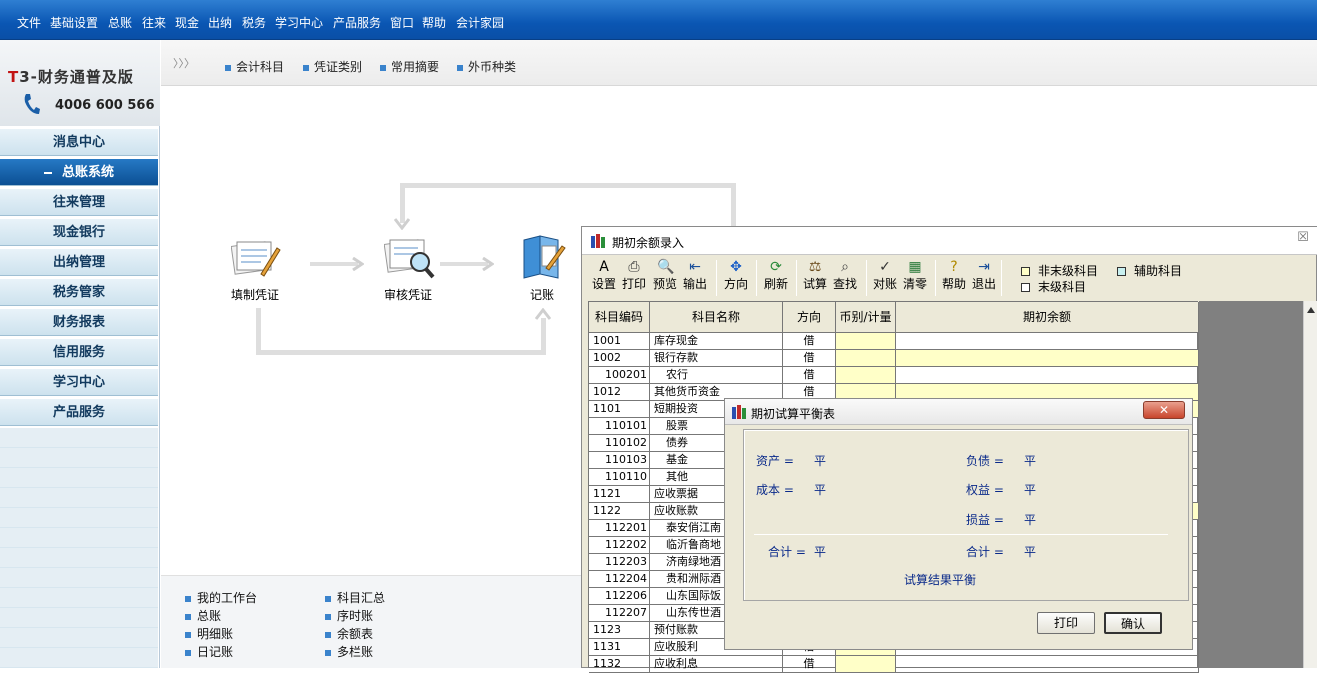 This screenshot has height=673, width=1317. Describe the element at coordinates (619, 392) in the screenshot. I see `cell-code: 1012` at that location.